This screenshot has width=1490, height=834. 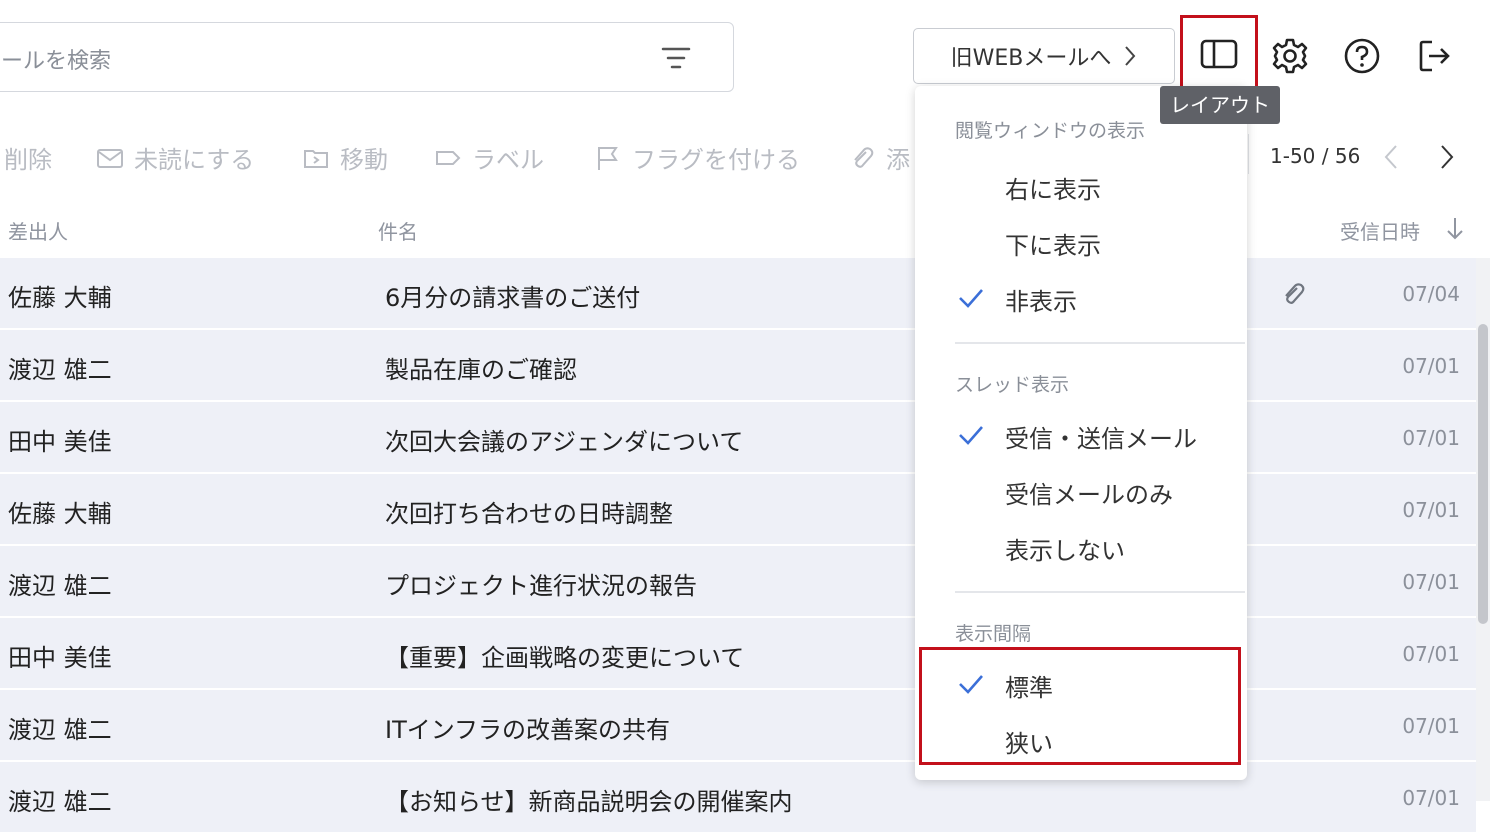 I want to click on old-webmail-button: 旧WEBメールへ, so click(x=1044, y=56).